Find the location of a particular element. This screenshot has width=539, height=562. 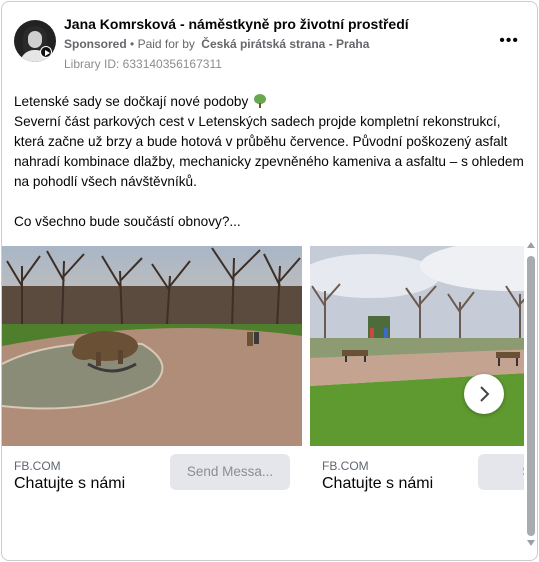

post-headline: Letenské sady se dočkají nové podoby is located at coordinates (269, 102).